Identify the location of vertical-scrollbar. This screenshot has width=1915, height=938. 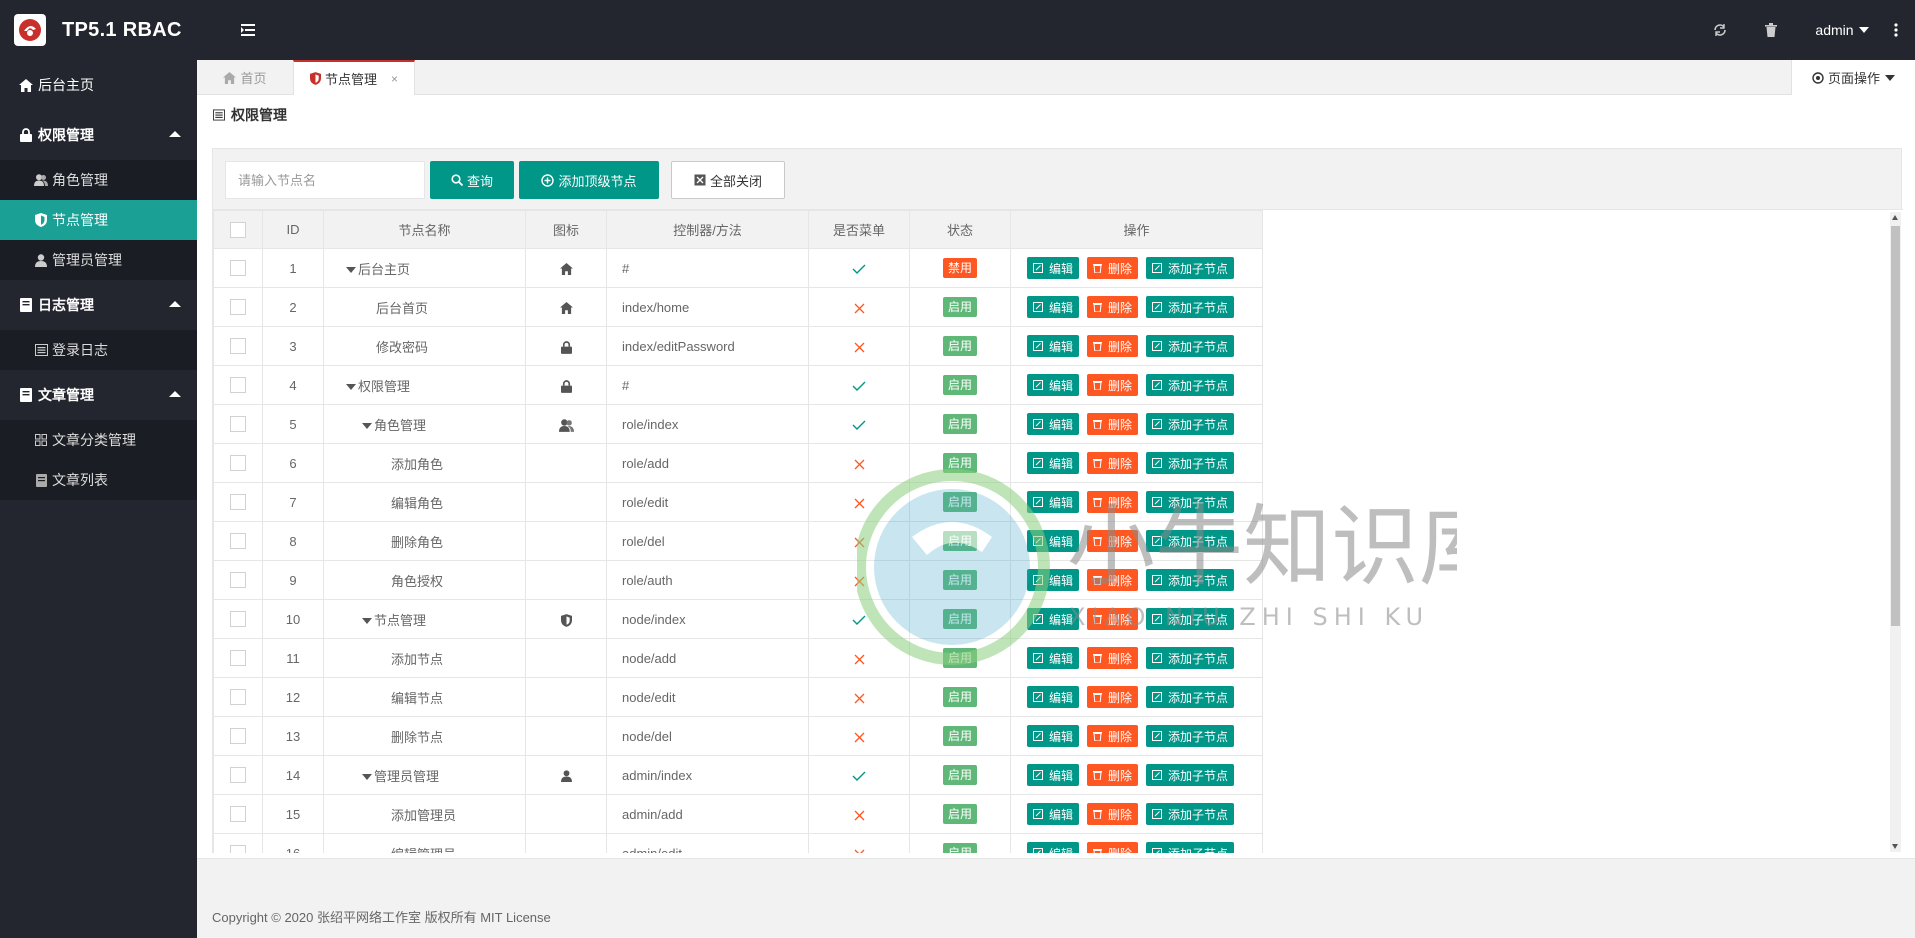
(1895, 532).